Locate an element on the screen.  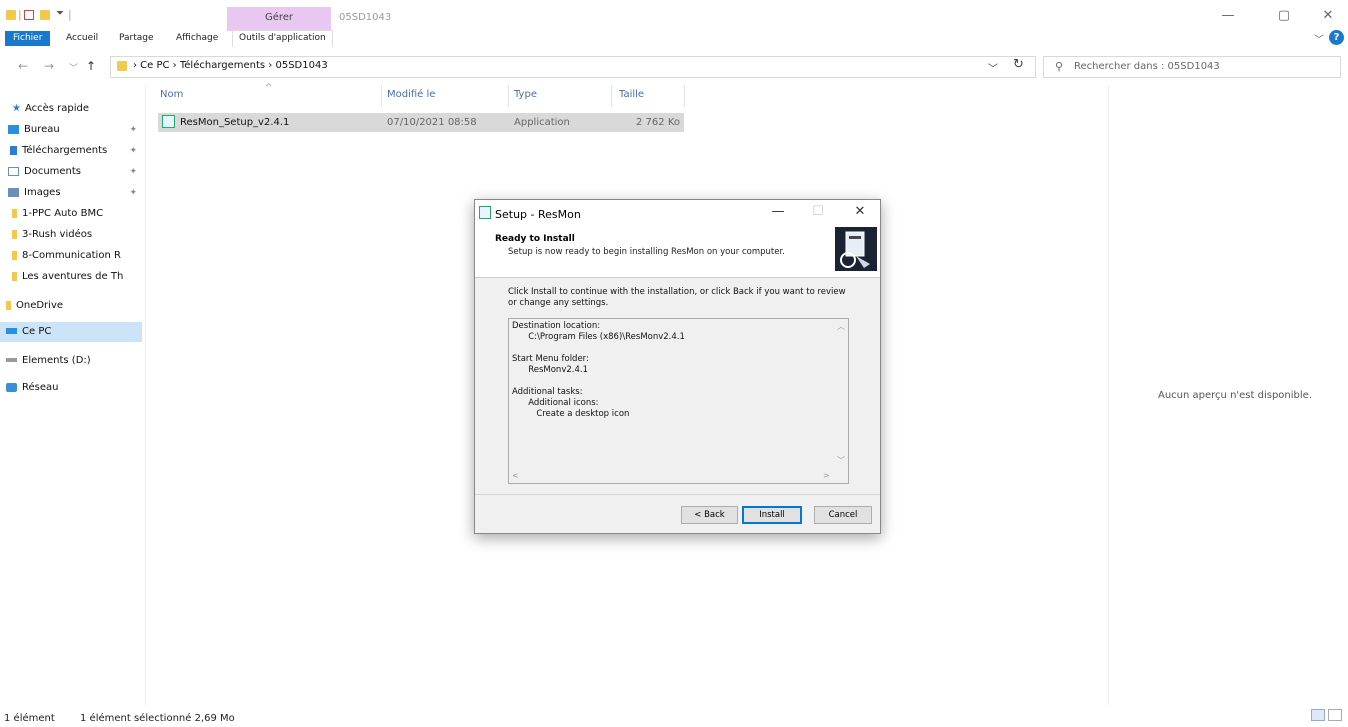
up-arrow-icon: ↑ is located at coordinates (91, 66).